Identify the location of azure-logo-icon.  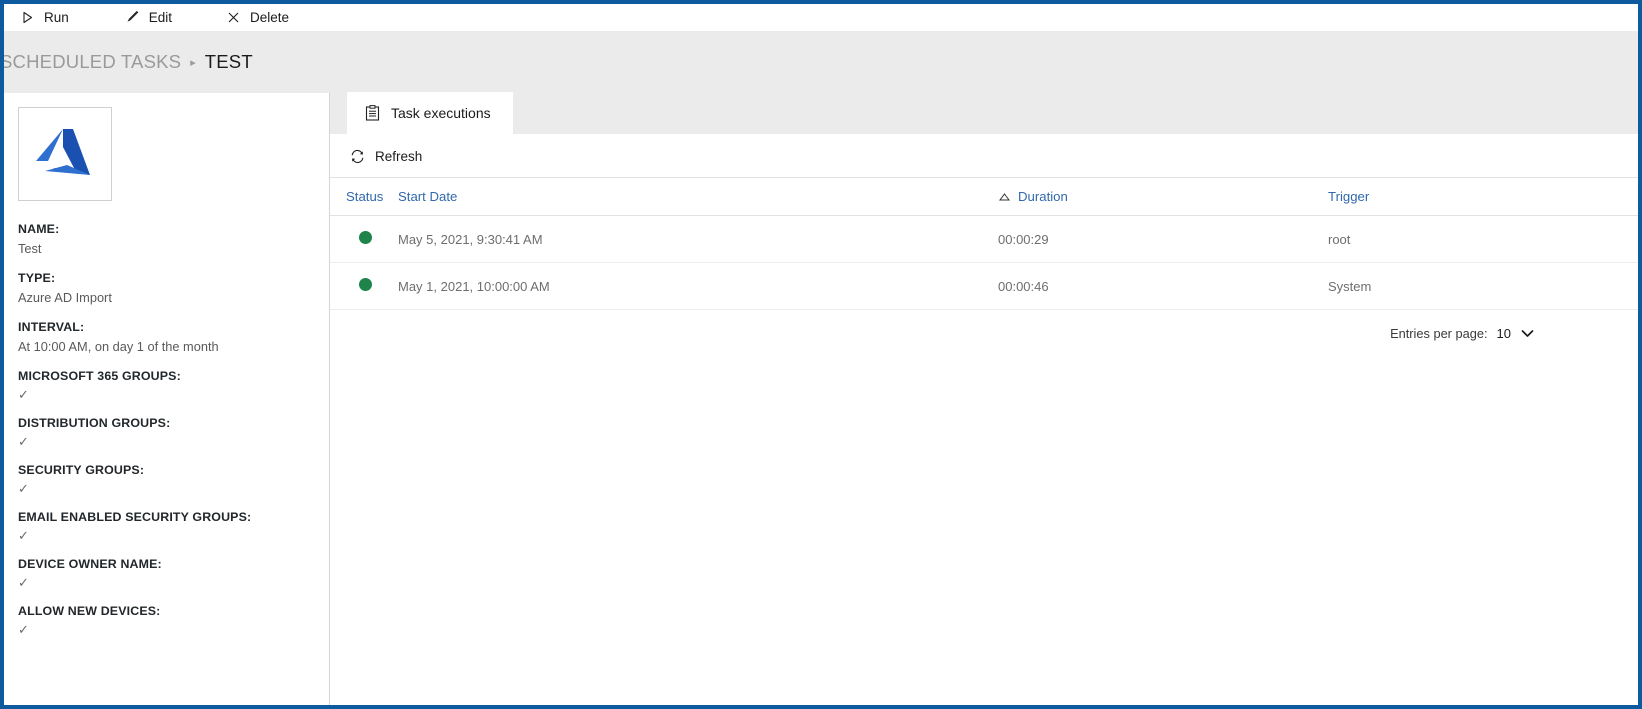
(65, 154).